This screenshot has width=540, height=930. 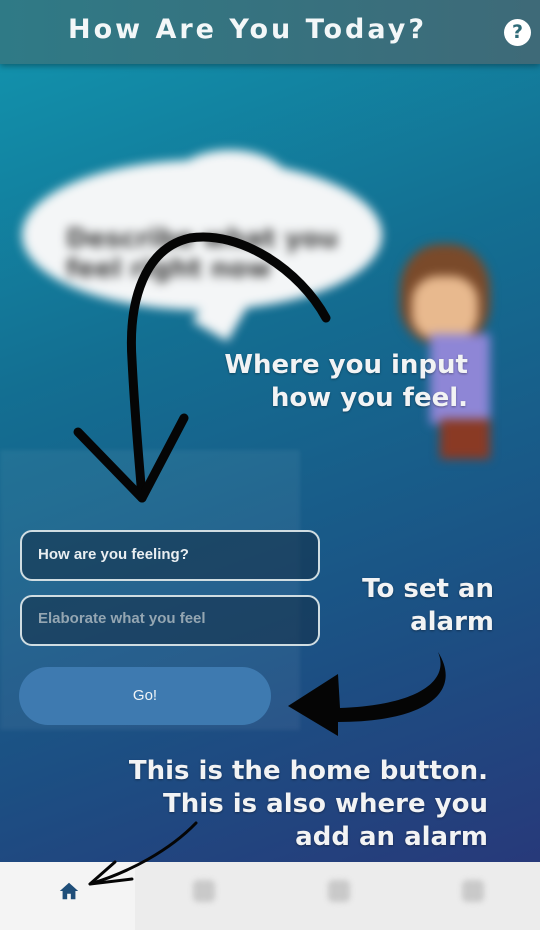 I want to click on left-arrow-icon, so click(x=367, y=694).